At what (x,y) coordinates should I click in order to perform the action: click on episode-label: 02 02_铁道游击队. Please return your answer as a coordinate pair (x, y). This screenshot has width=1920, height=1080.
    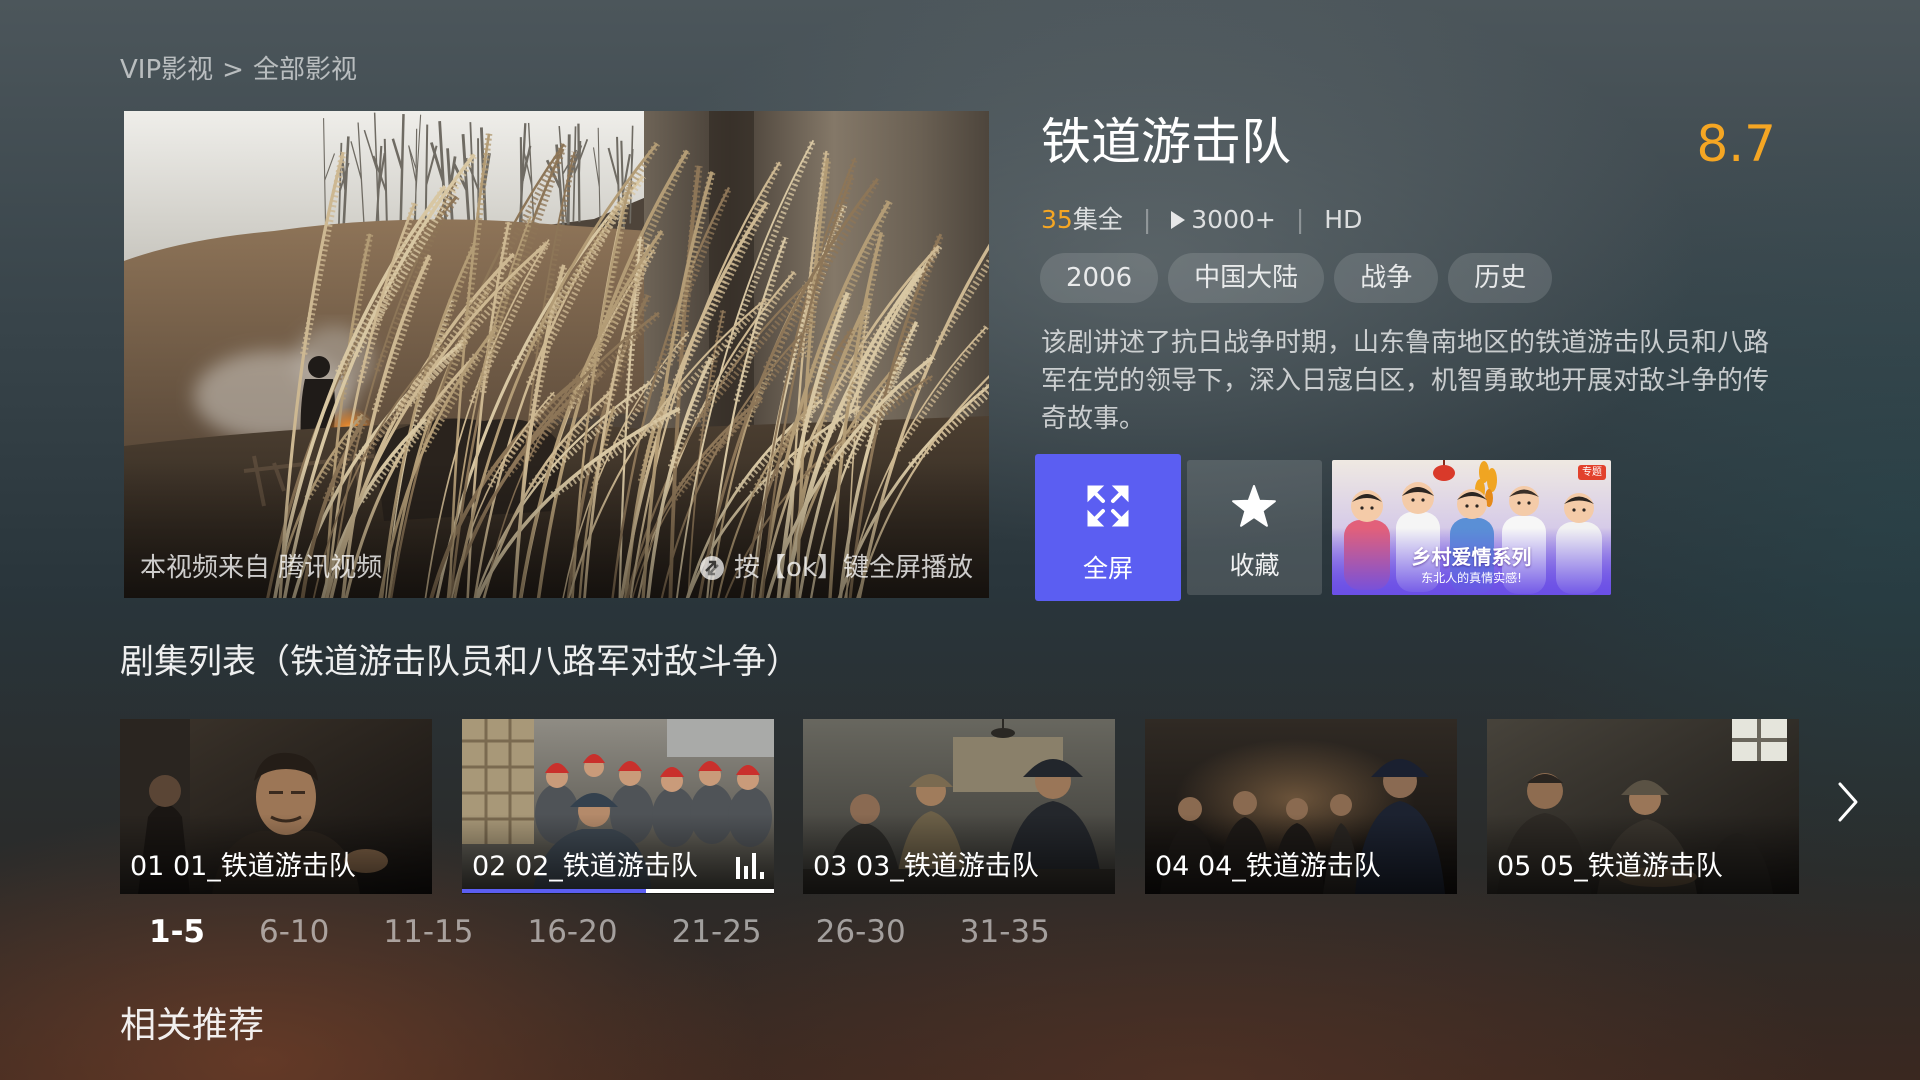
    Looking at the image, I should click on (585, 866).